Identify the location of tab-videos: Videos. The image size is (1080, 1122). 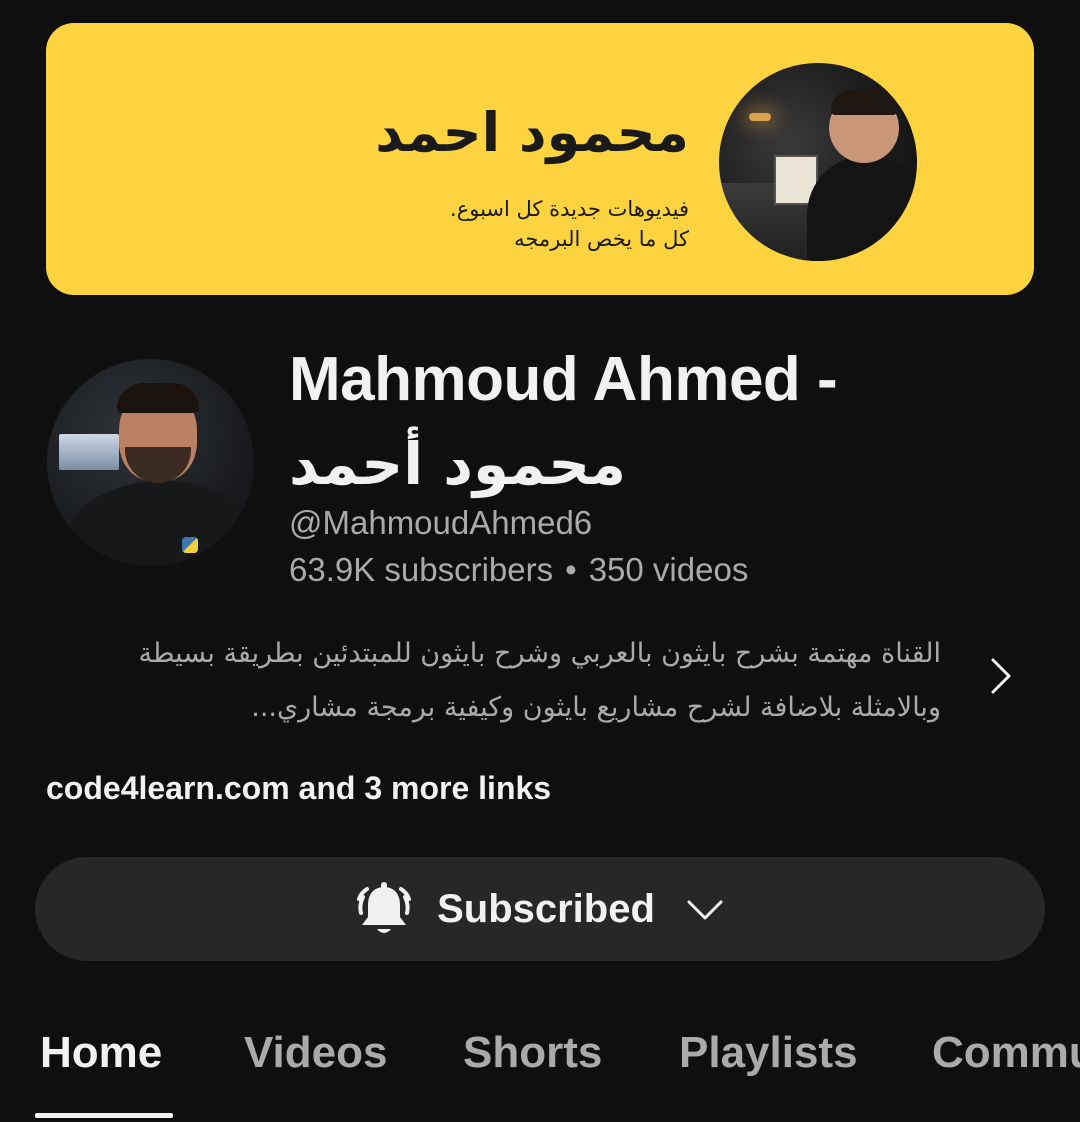
(315, 1053).